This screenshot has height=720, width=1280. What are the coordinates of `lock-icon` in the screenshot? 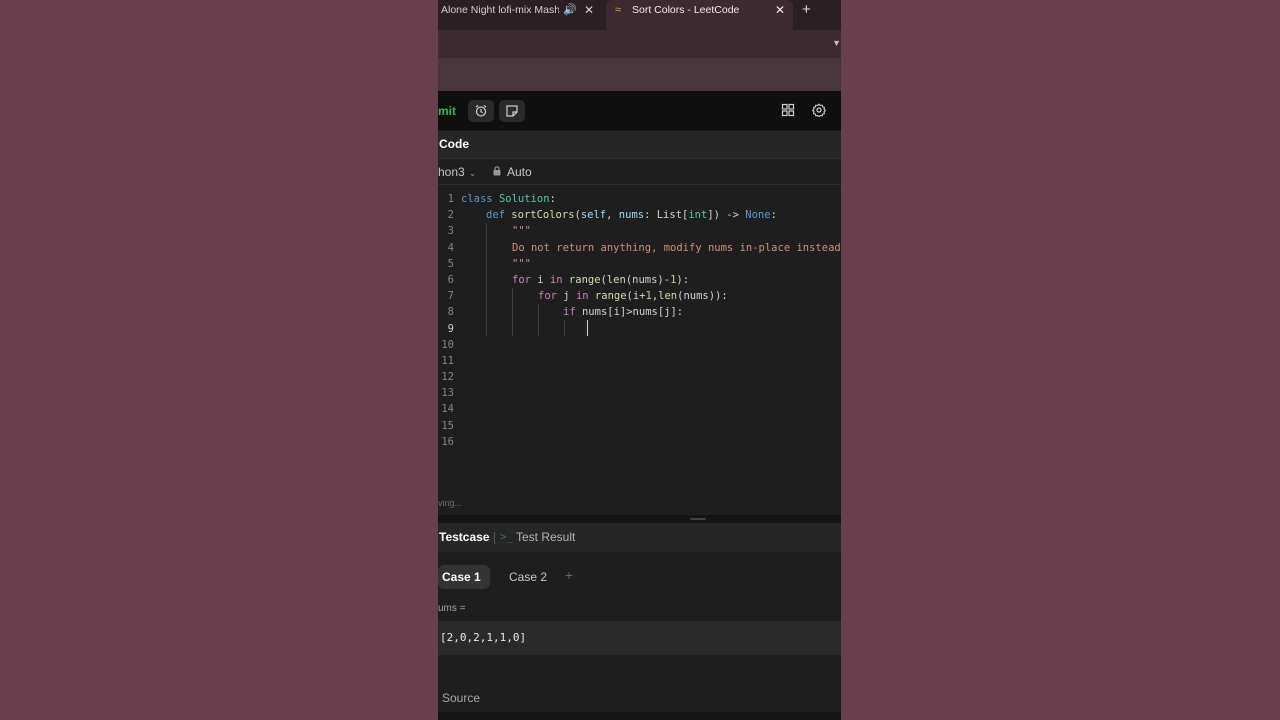 It's located at (497, 171).